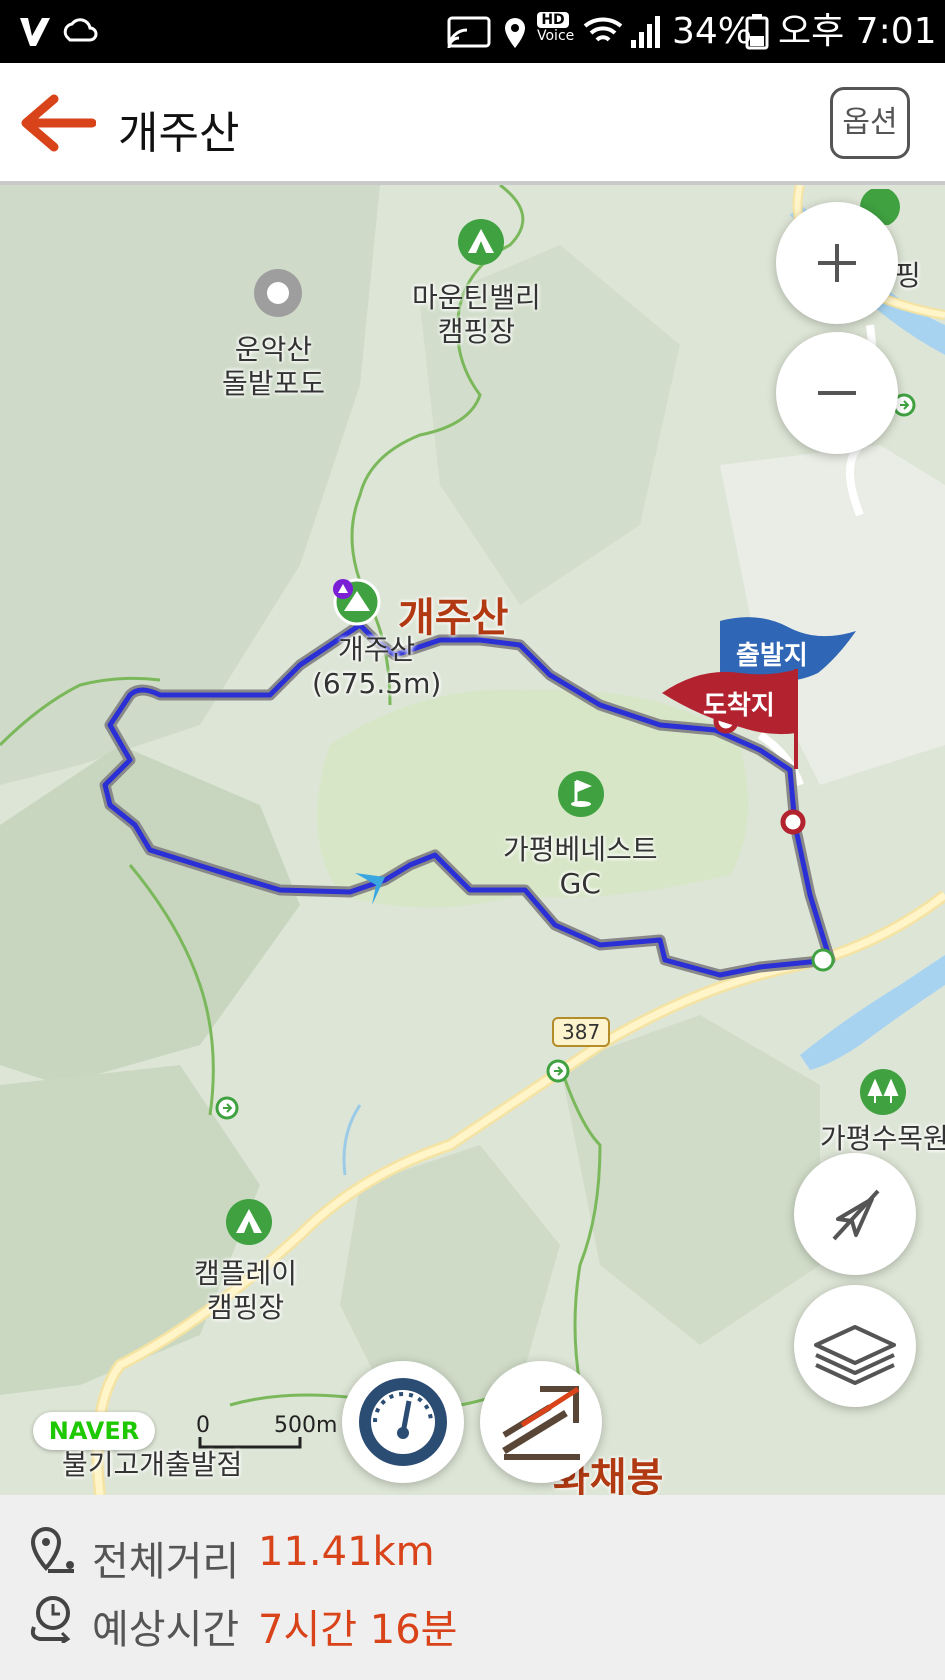 The height and width of the screenshot is (1680, 945). I want to click on hd-voice-badge: HD Voice, so click(556, 28).